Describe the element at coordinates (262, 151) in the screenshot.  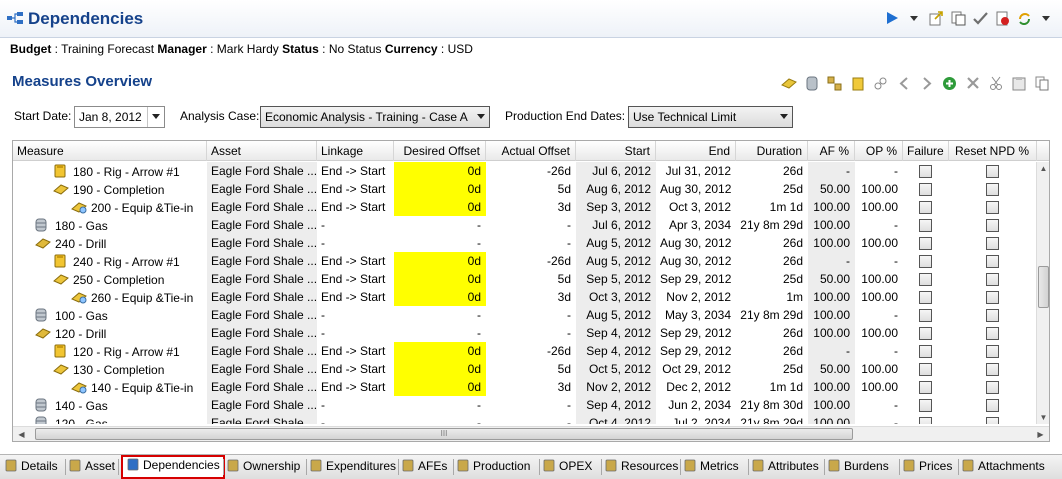
I see `column-header-asset: Asset` at that location.